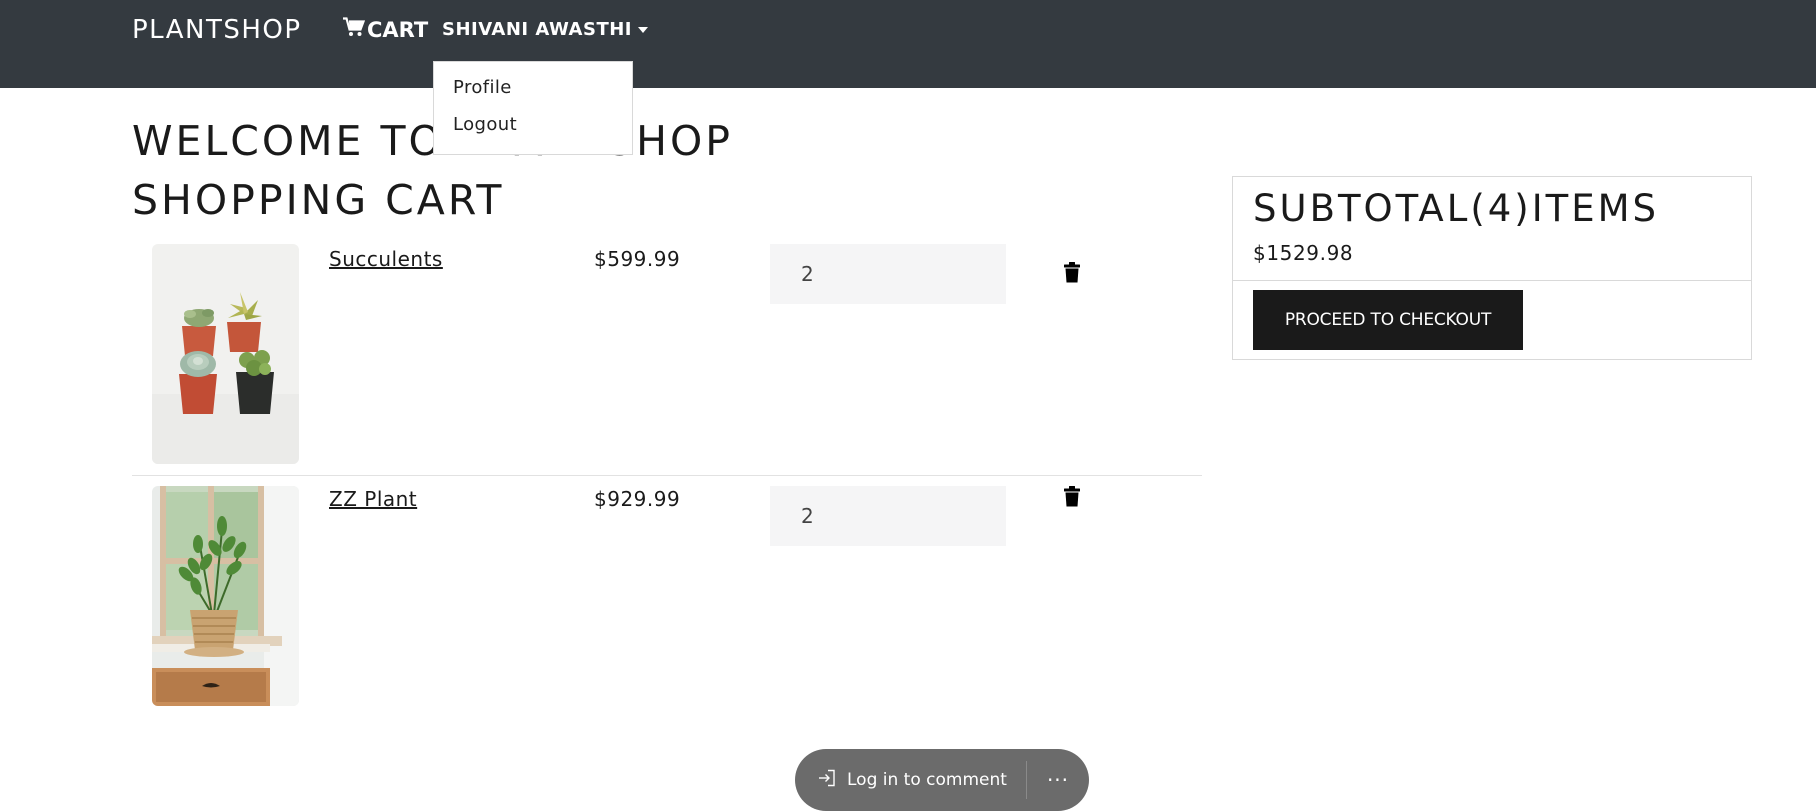 The width and height of the screenshot is (1816, 812). What do you see at coordinates (637, 259) in the screenshot?
I see `product-price: $599.99` at bounding box center [637, 259].